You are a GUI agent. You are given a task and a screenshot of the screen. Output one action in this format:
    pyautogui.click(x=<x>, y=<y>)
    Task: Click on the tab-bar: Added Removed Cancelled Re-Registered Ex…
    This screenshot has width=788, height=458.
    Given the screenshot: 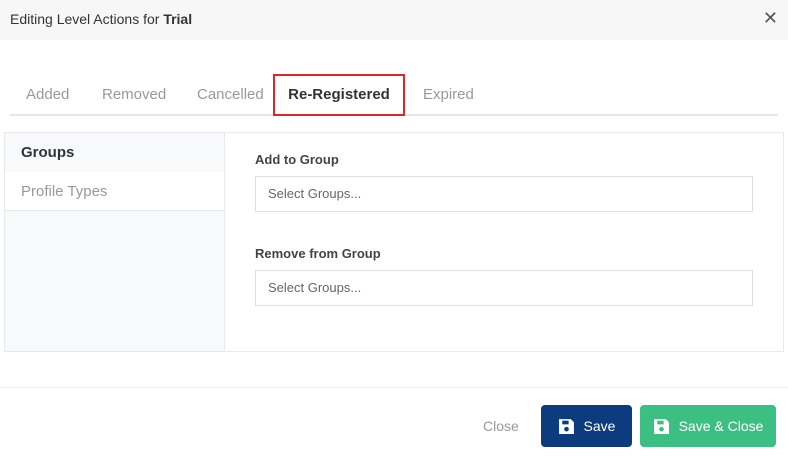 What is the action you would take?
    pyautogui.click(x=394, y=95)
    